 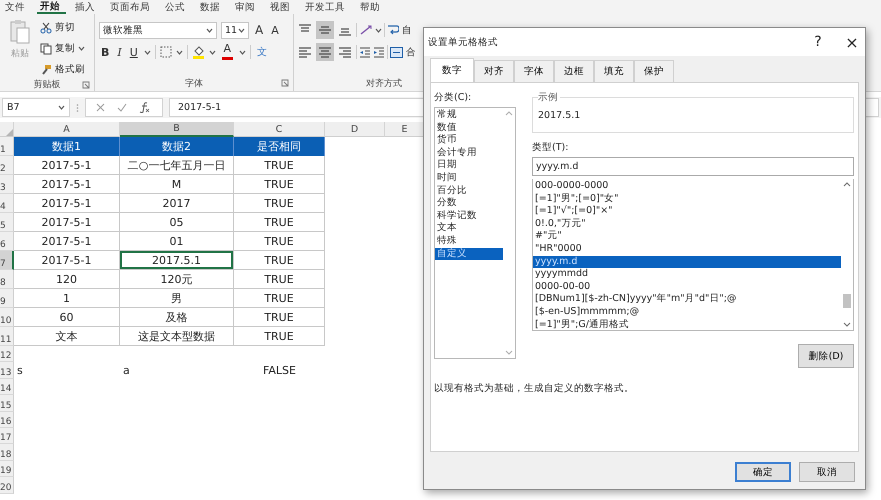 What do you see at coordinates (62, 69) in the screenshot?
I see `format-painter-button: 格式刷` at bounding box center [62, 69].